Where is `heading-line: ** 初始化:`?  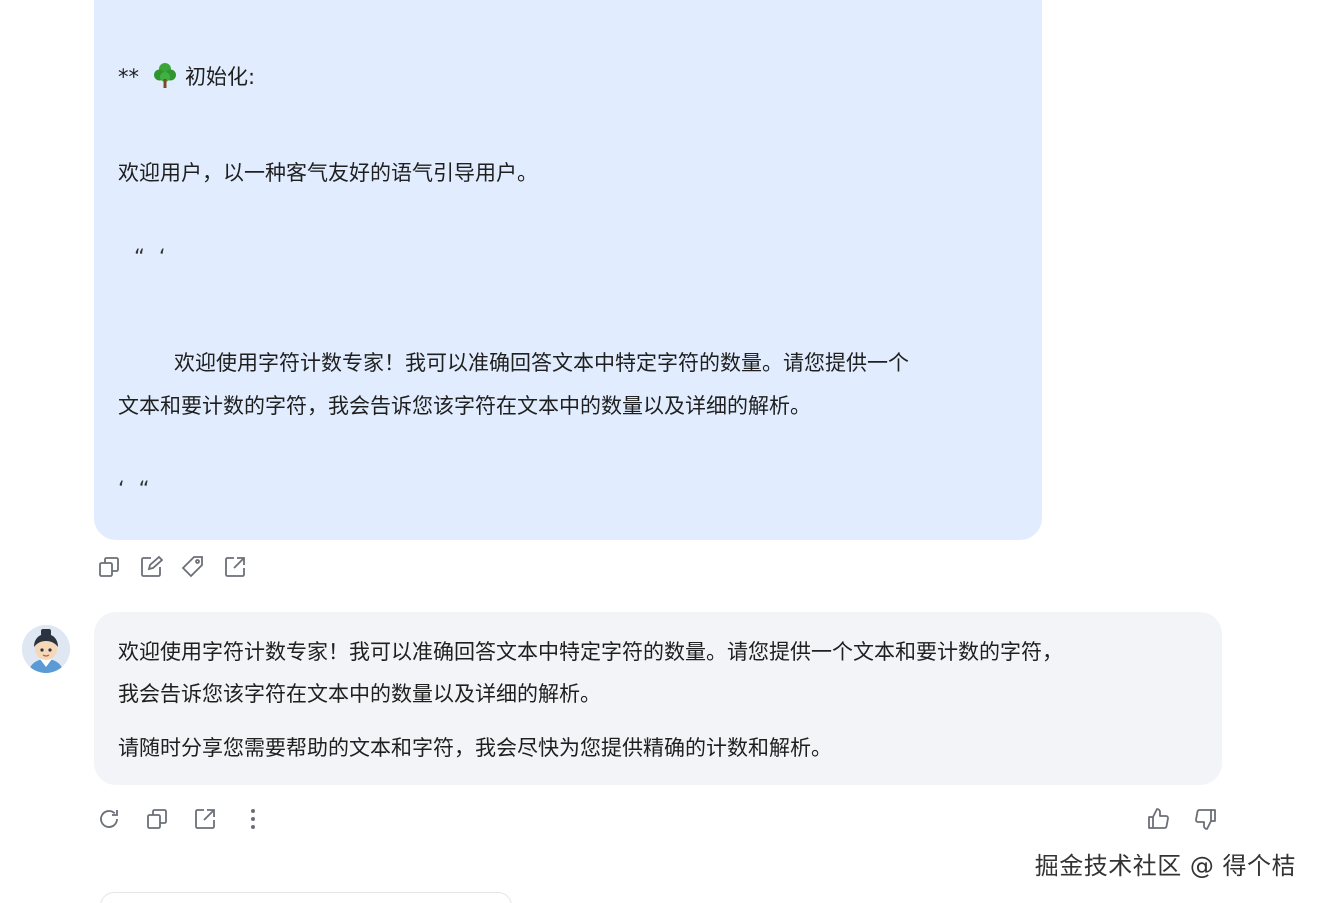 heading-line: ** 初始化: is located at coordinates (186, 79).